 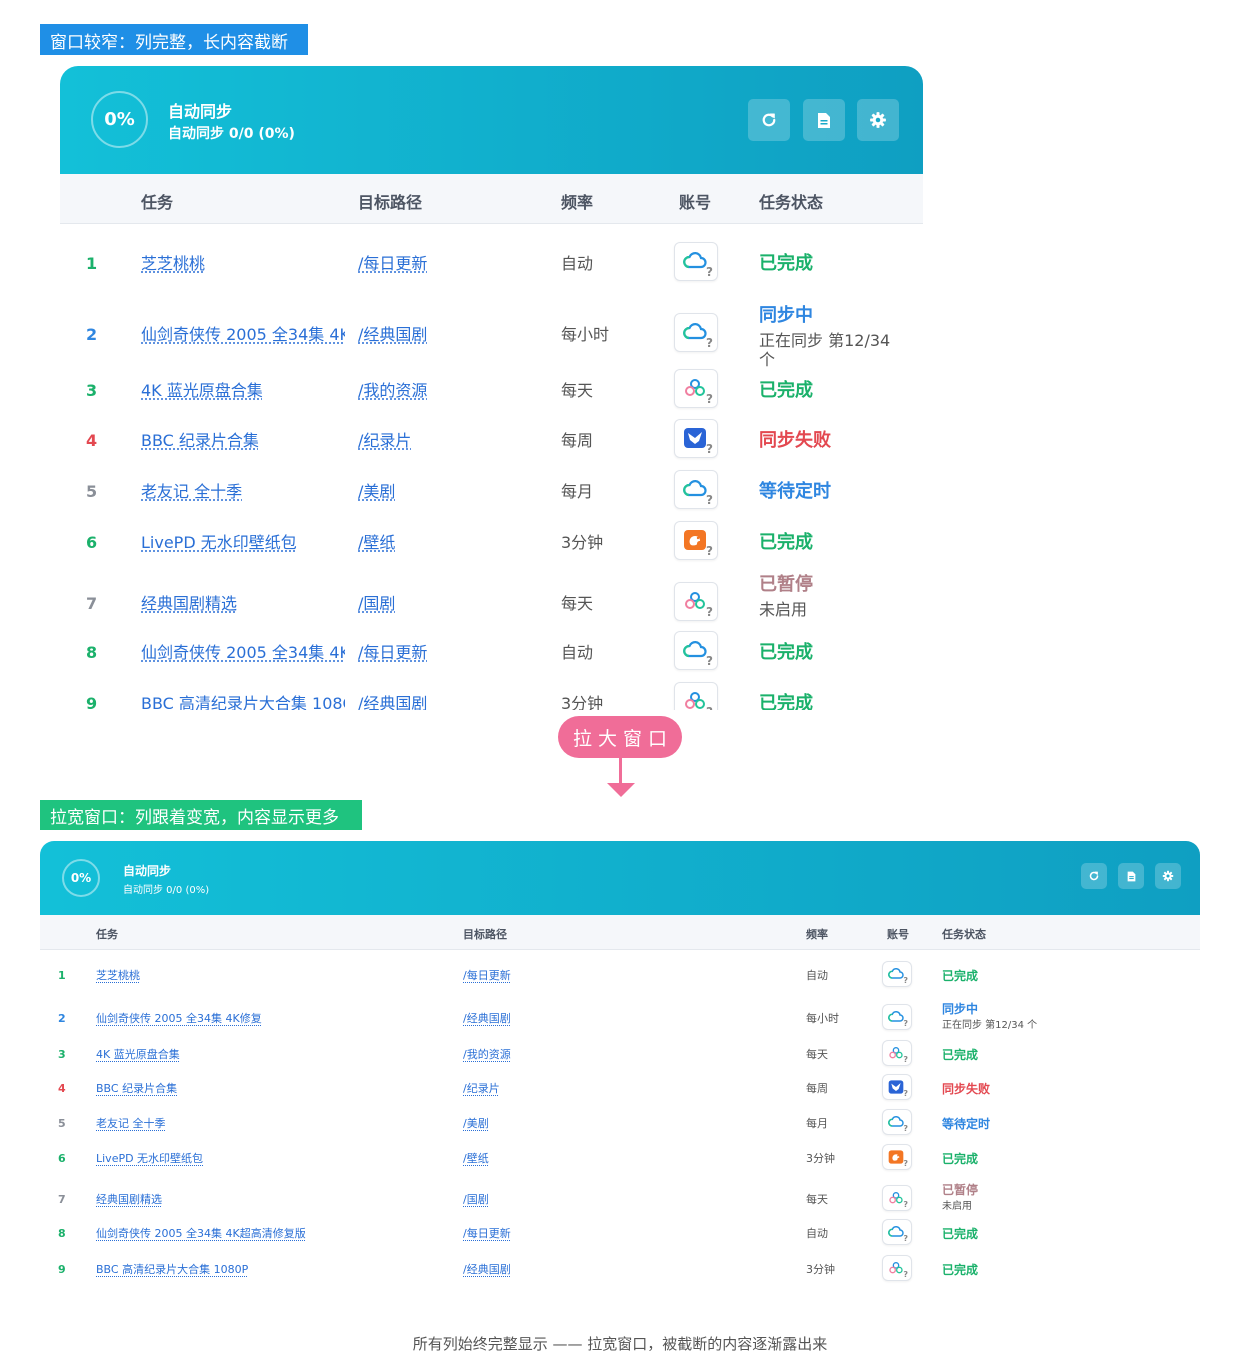 What do you see at coordinates (620, 1232) in the screenshot?
I see `table-row: 8 仙剑奇侠传 2005 全34集 4K超高清修复版/每日更新 自动? 已完成` at bounding box center [620, 1232].